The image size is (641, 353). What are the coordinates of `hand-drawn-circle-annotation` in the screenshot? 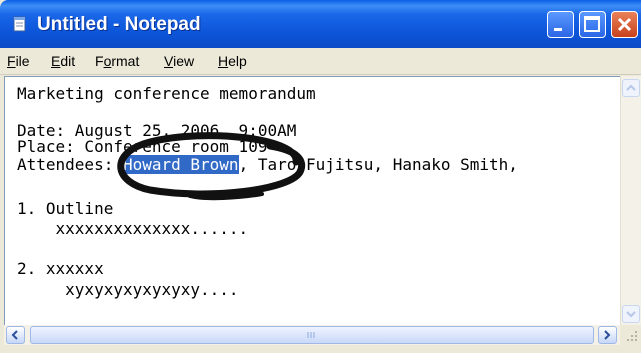 It's located at (211, 166).